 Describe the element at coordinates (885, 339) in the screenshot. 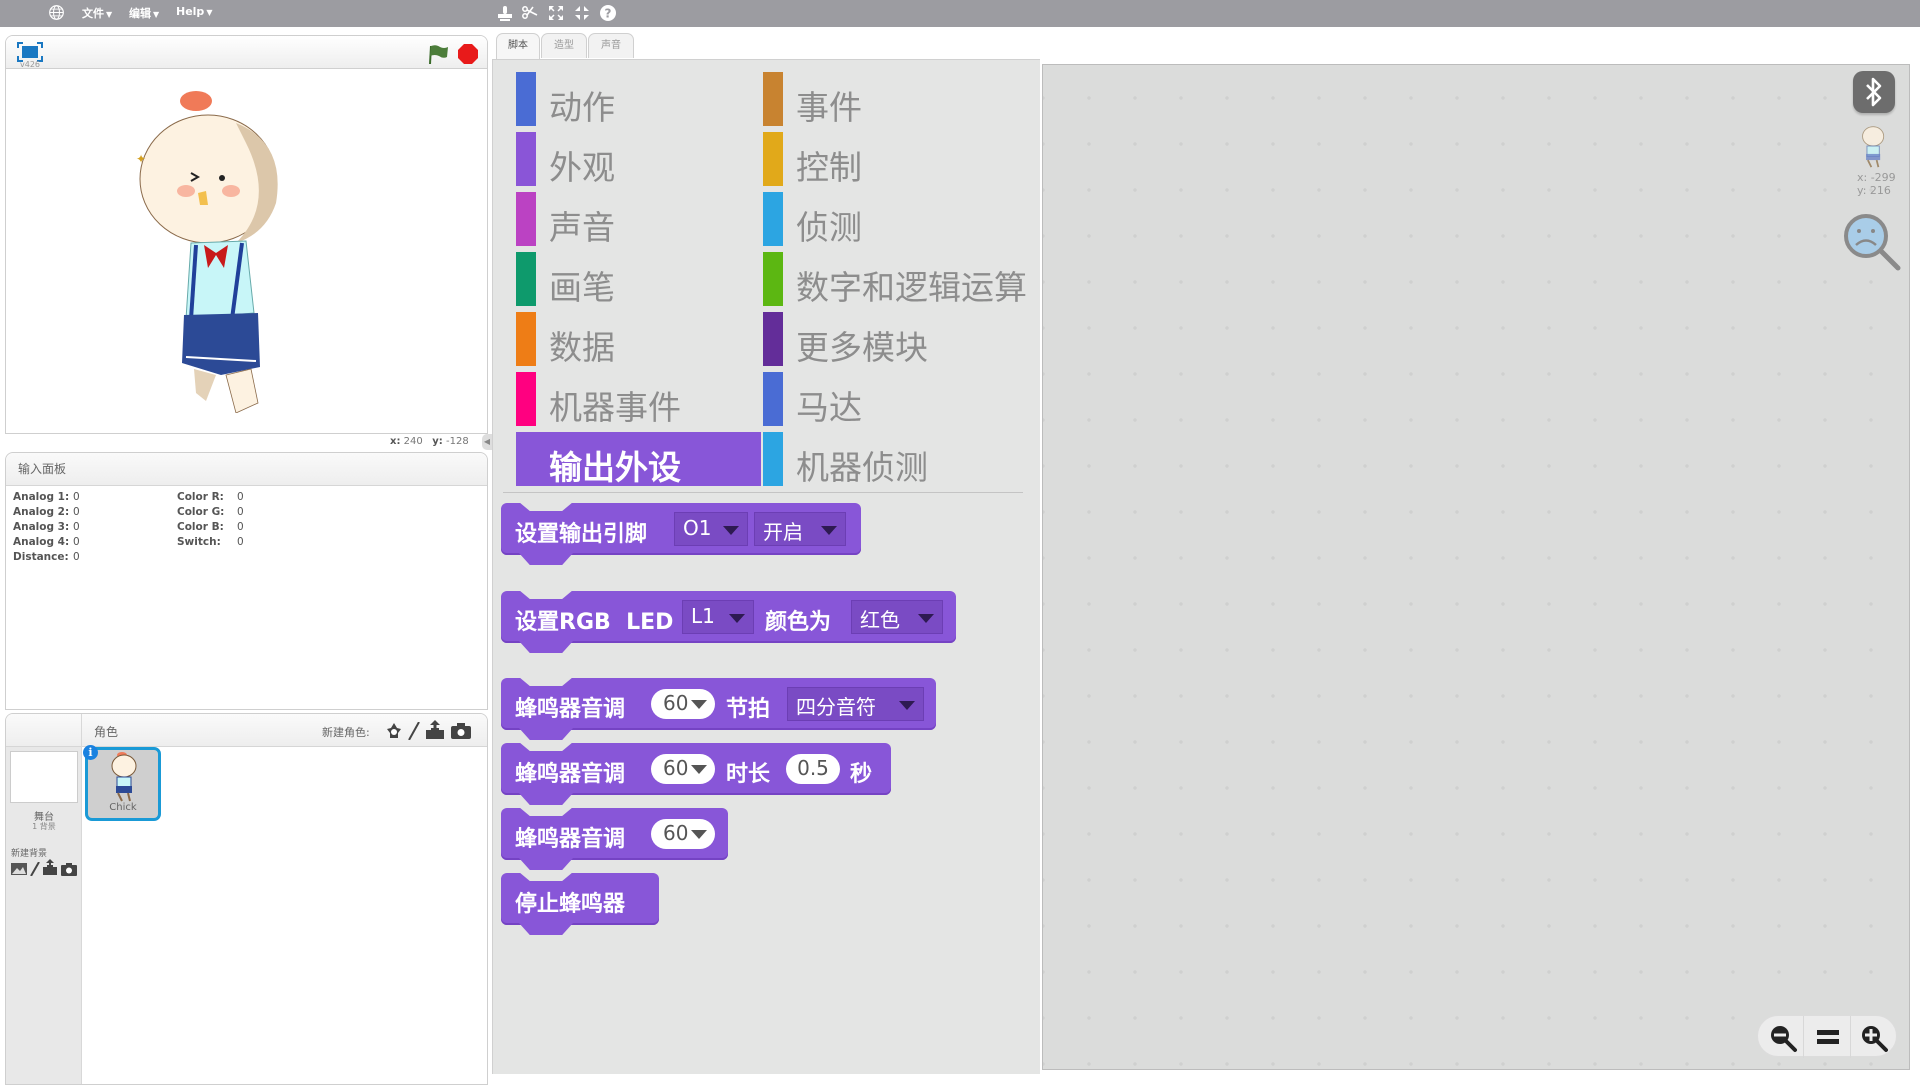

I see `category-item: 更多模块` at that location.